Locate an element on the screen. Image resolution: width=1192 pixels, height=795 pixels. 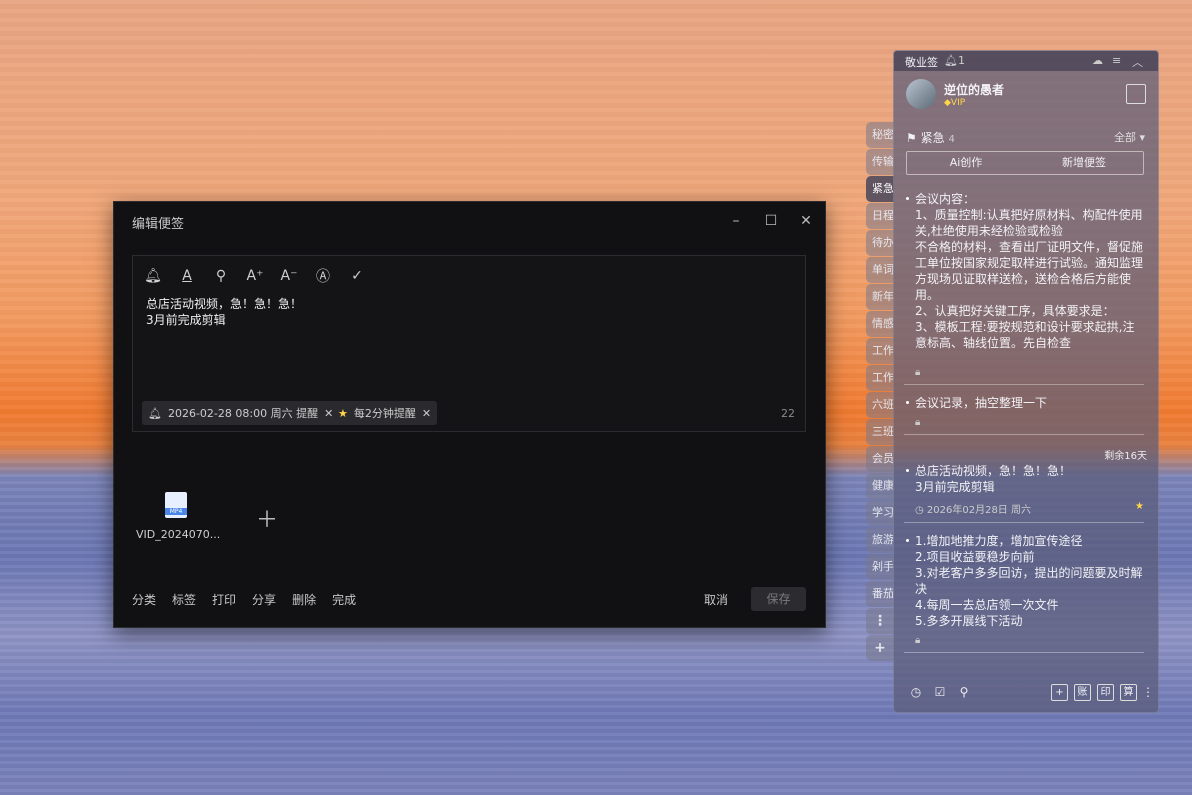
note-item: 会议记录，抽空整理一下 is located at coordinates (1024, 403).